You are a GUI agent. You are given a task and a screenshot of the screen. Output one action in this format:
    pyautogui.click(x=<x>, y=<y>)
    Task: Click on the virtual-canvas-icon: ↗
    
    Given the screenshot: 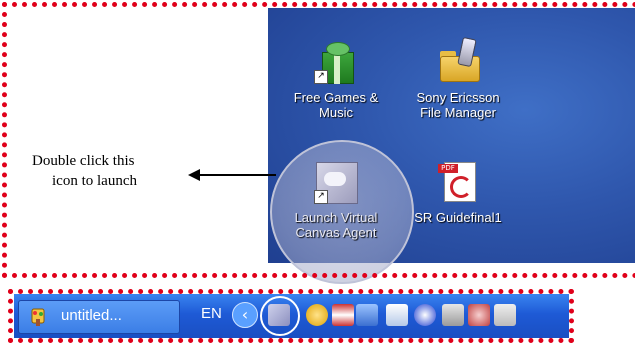 What is the action you would take?
    pyautogui.click(x=336, y=181)
    